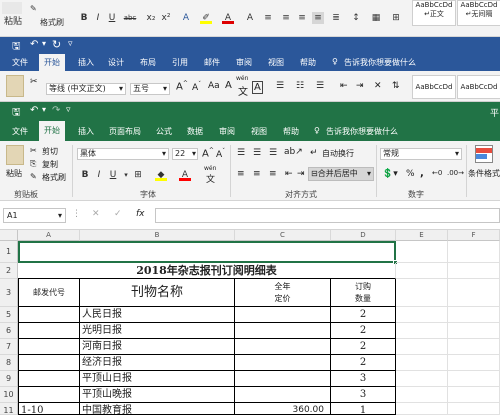 This screenshot has height=419, width=500. I want to click on header-qty: 订购 数量, so click(363, 293).